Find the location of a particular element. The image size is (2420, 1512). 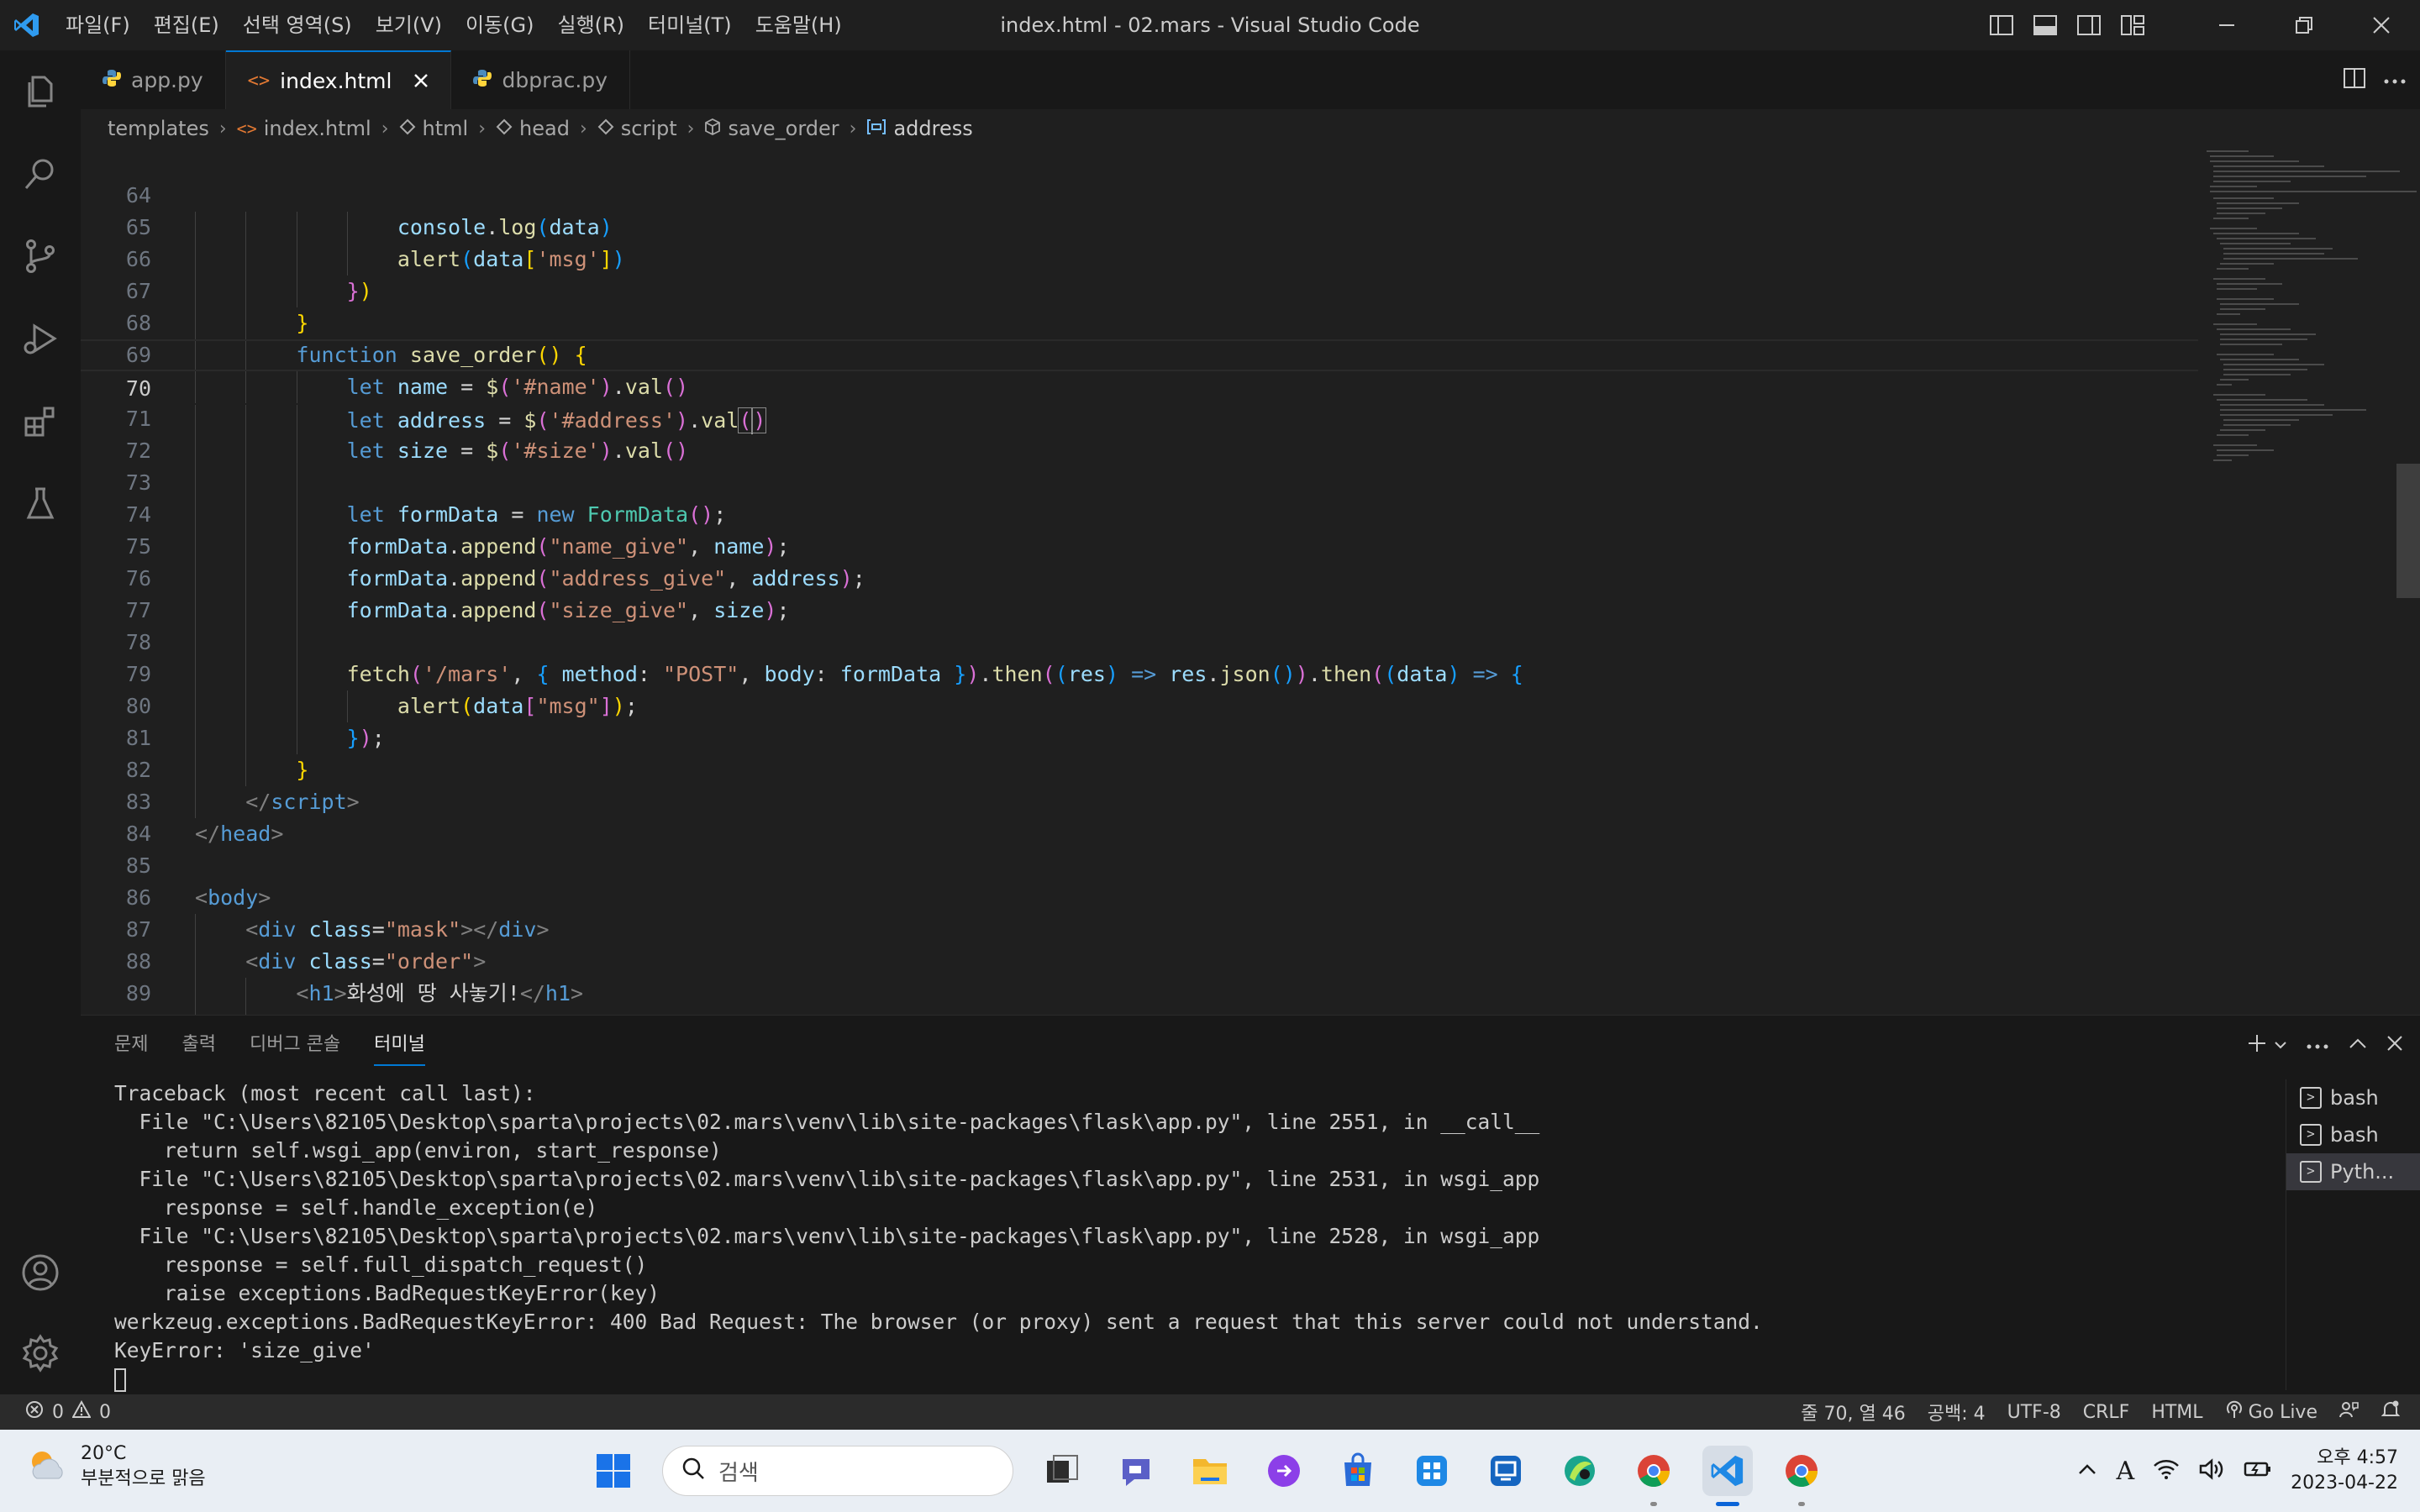

customize-layout-icon is located at coordinates (2132, 25).